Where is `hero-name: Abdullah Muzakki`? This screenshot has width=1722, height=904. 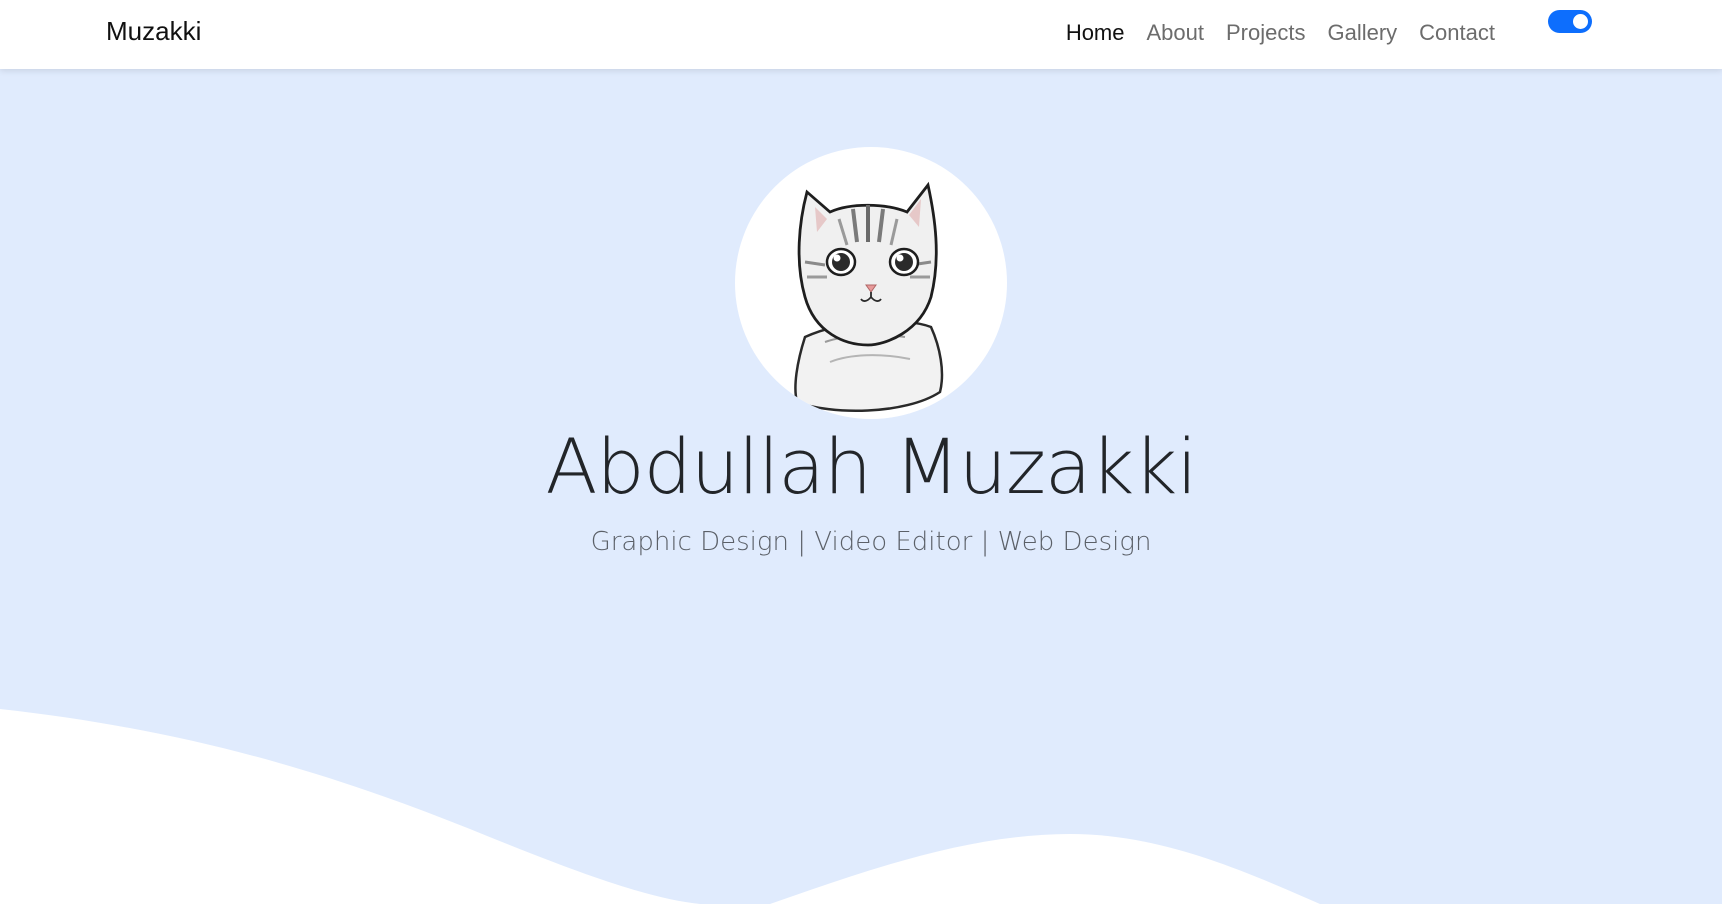 hero-name: Abdullah Muzakki is located at coordinates (871, 466).